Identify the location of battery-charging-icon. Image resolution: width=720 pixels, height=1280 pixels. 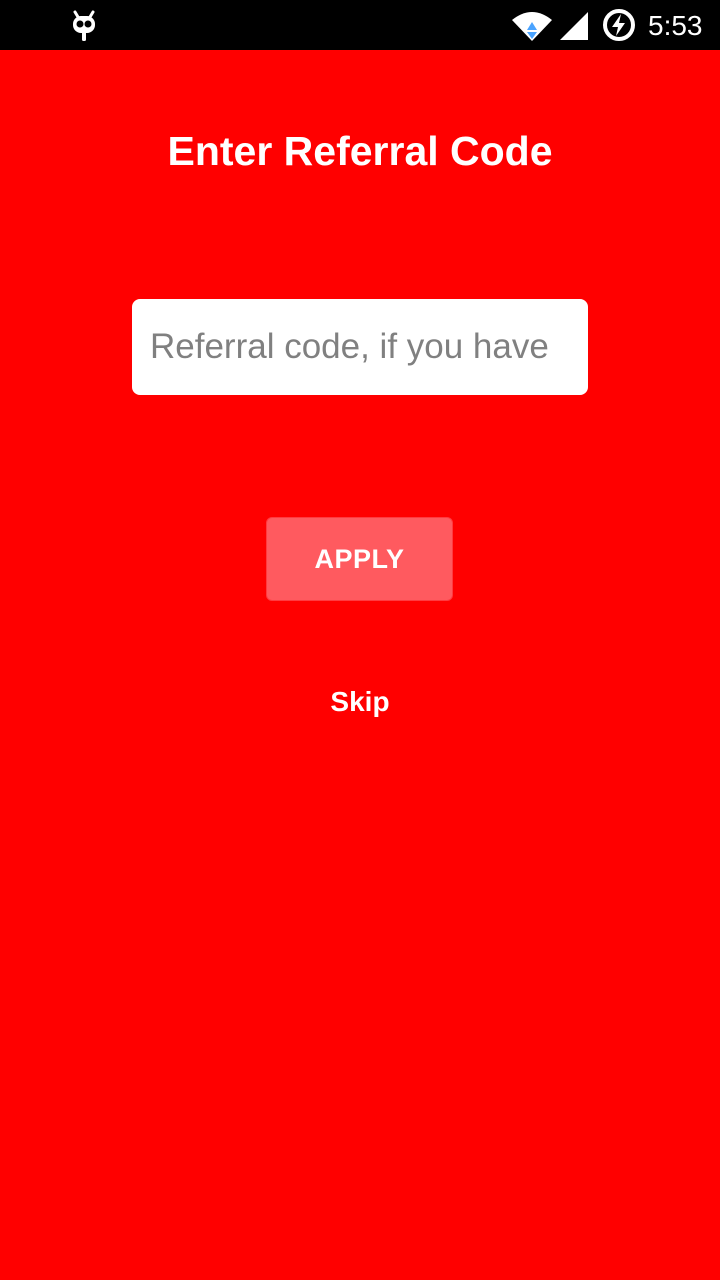
(619, 25).